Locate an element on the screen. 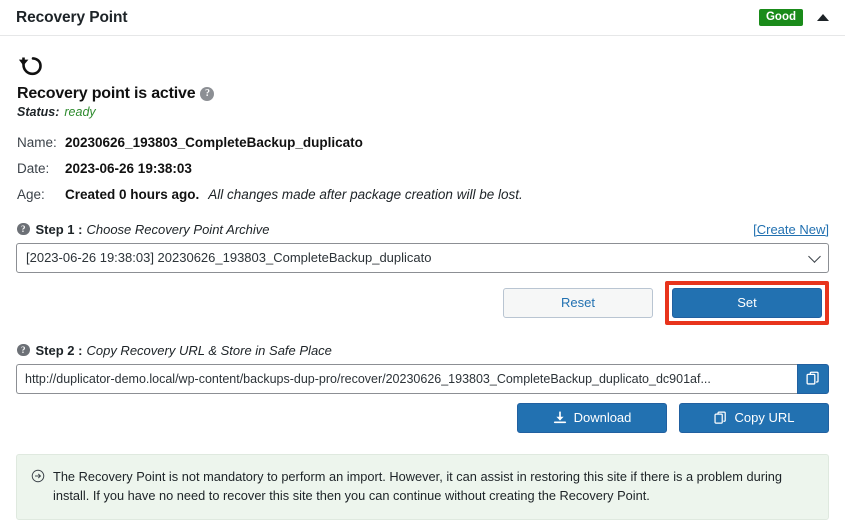  header-right-group: Good is located at coordinates (794, 17).